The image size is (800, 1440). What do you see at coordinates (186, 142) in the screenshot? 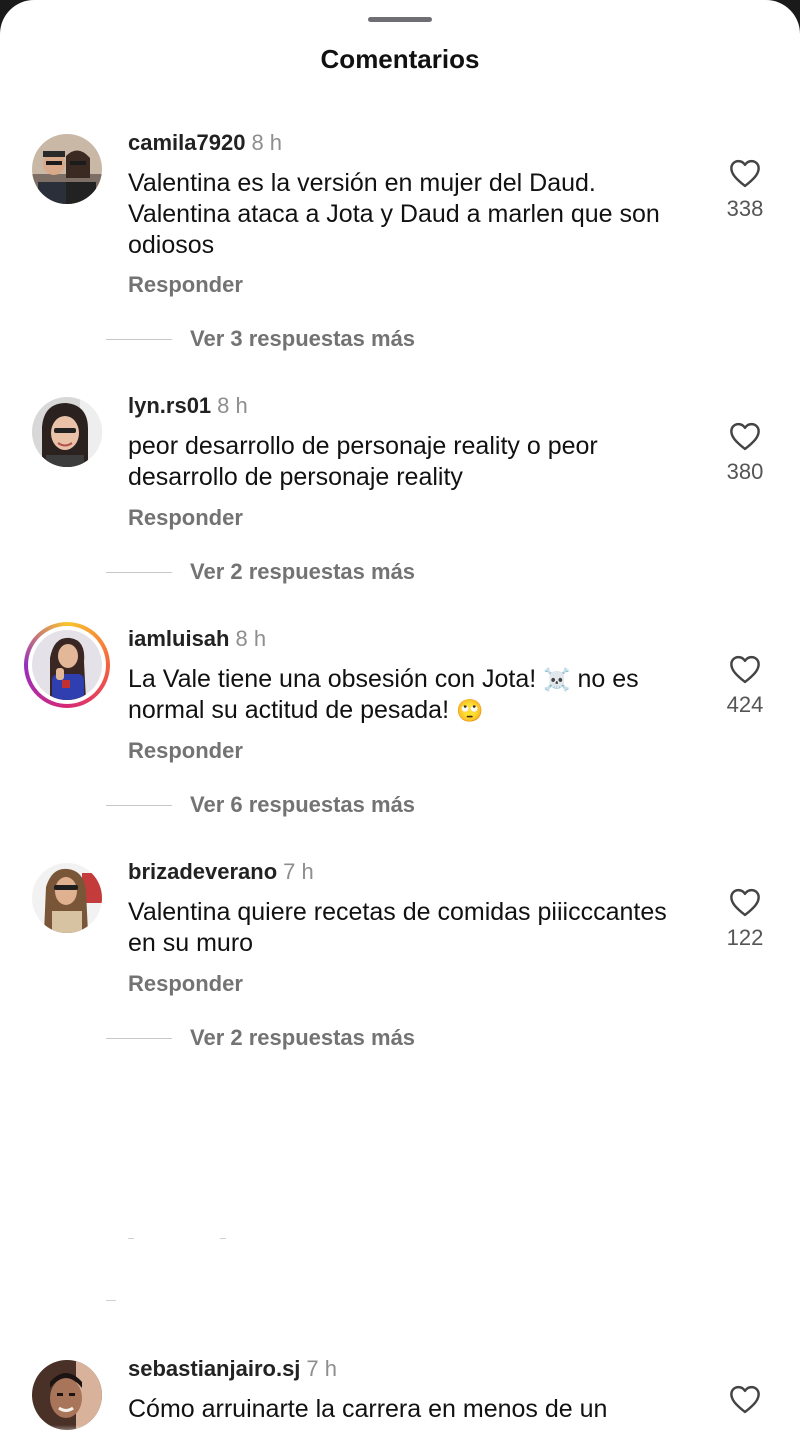
I see `comment-username: camila7920` at bounding box center [186, 142].